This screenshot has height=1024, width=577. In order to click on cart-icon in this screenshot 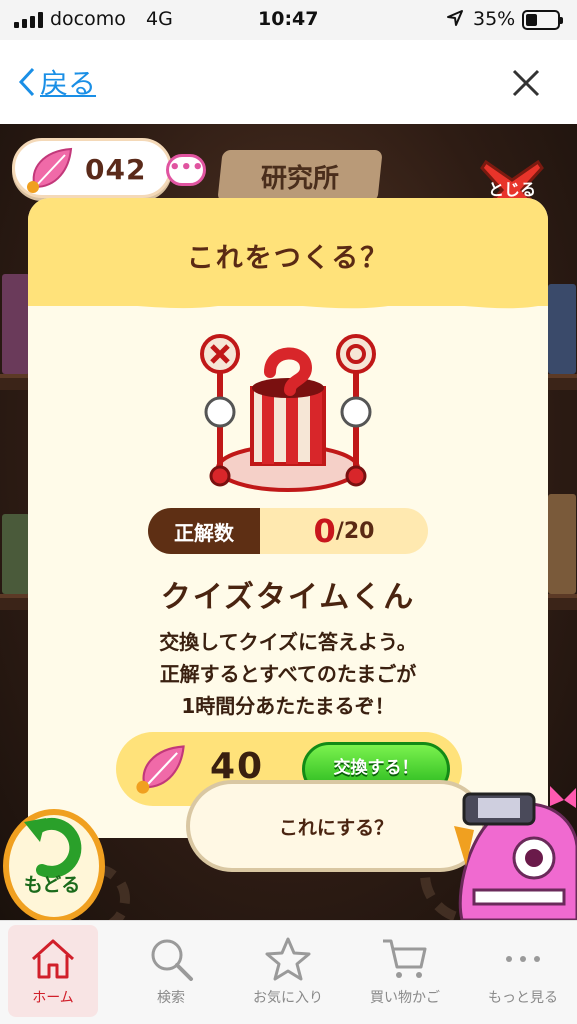, I will do `click(405, 958)`.